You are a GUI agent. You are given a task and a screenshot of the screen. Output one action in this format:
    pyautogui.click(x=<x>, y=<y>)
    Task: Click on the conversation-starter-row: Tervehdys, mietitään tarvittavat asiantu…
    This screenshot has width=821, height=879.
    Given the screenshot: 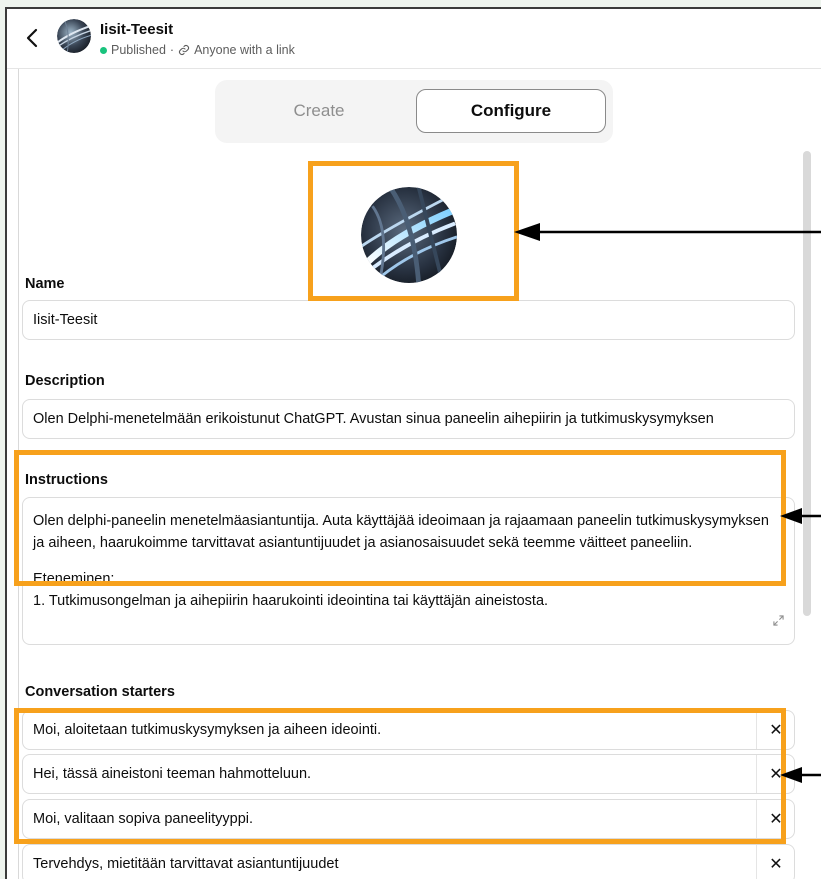 What is the action you would take?
    pyautogui.click(x=408, y=861)
    